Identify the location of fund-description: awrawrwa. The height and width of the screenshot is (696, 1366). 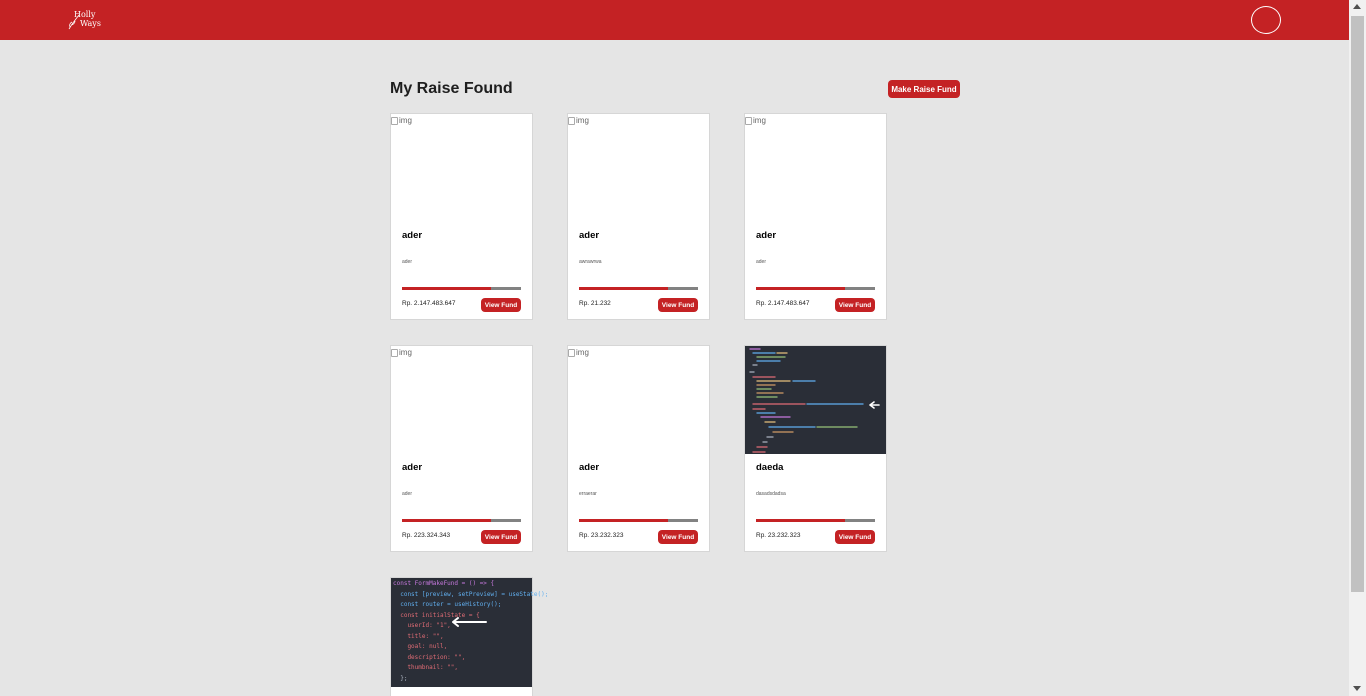
(590, 262).